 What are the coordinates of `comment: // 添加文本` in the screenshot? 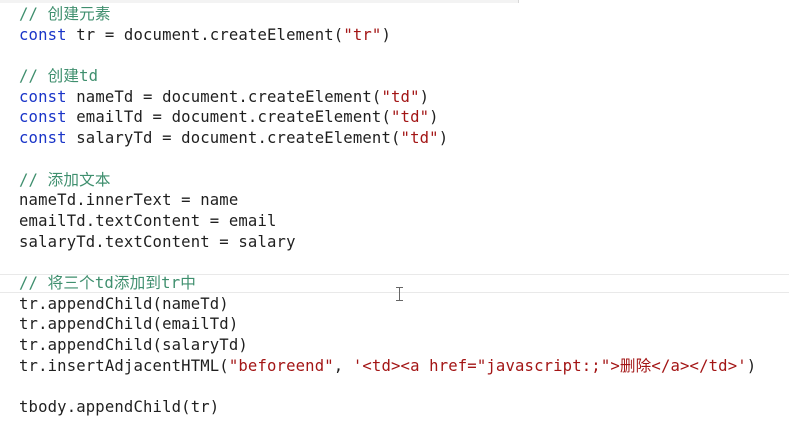 It's located at (65, 179).